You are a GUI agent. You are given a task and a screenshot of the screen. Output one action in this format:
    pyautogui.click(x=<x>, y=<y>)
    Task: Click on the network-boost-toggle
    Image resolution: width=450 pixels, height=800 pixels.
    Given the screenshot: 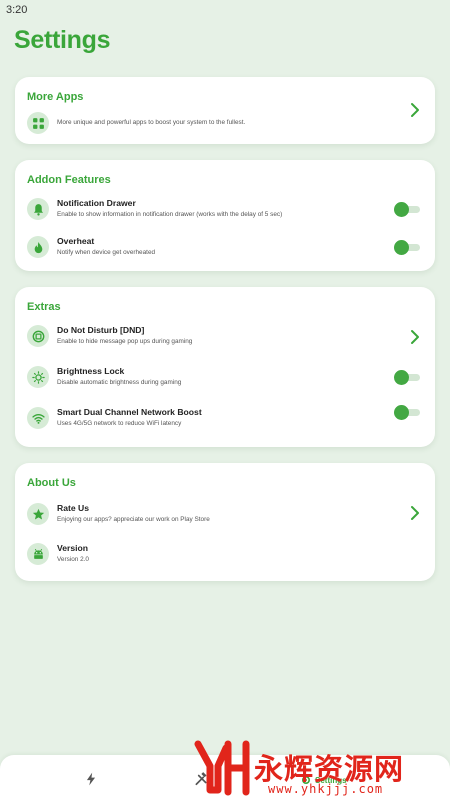 What is the action you would take?
    pyautogui.click(x=407, y=412)
    